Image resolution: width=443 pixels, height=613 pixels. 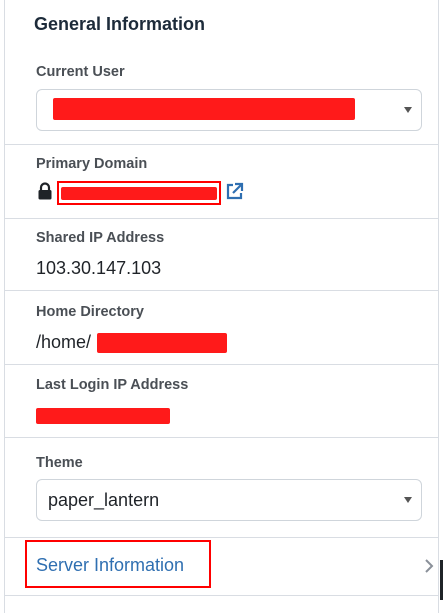 I want to click on shared-ip-label: Shared IP Address, so click(x=100, y=238).